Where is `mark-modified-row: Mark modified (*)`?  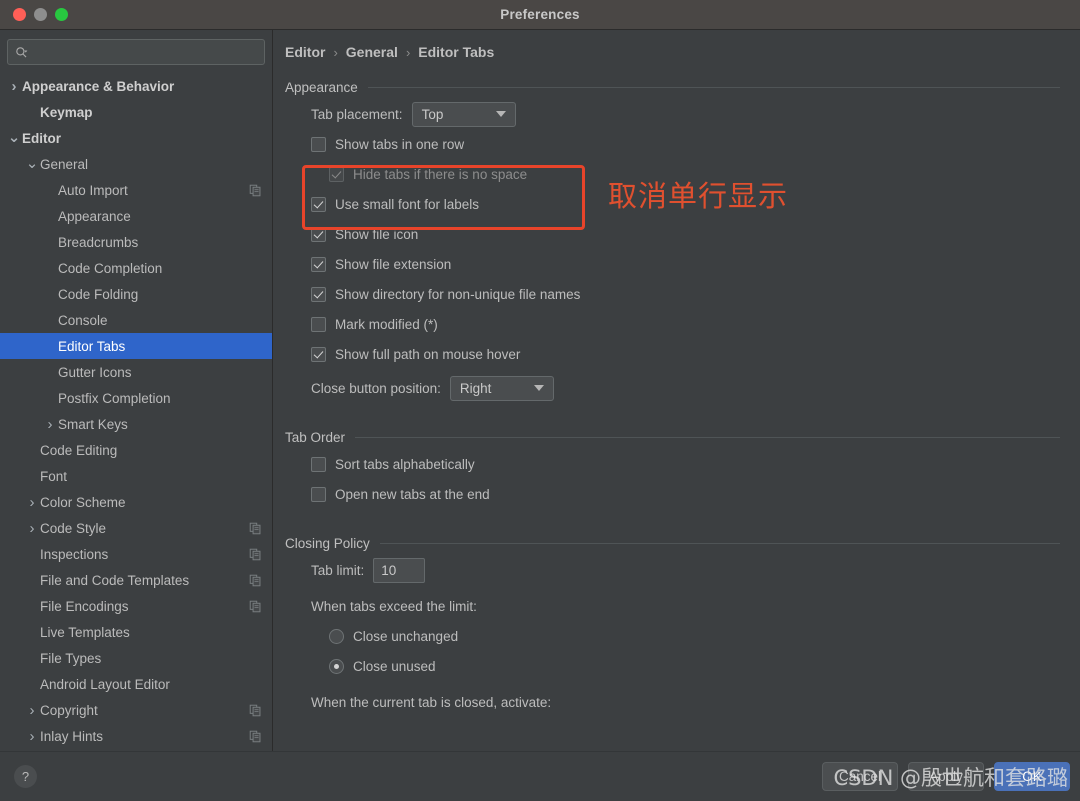
mark-modified-row: Mark modified (*) is located at coordinates (672, 324).